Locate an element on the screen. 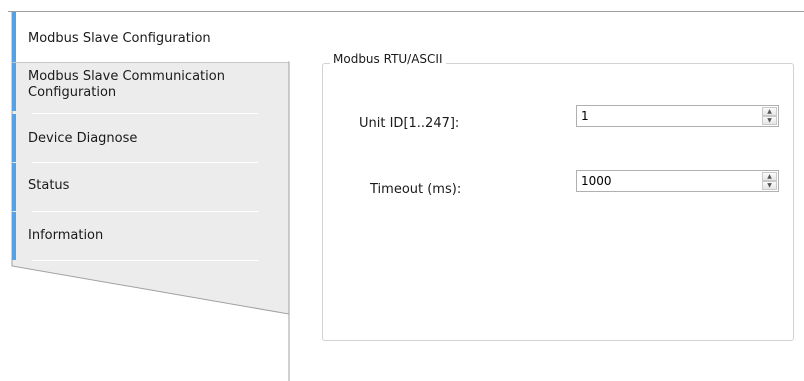  nav-item-label: Status is located at coordinates (49, 185).